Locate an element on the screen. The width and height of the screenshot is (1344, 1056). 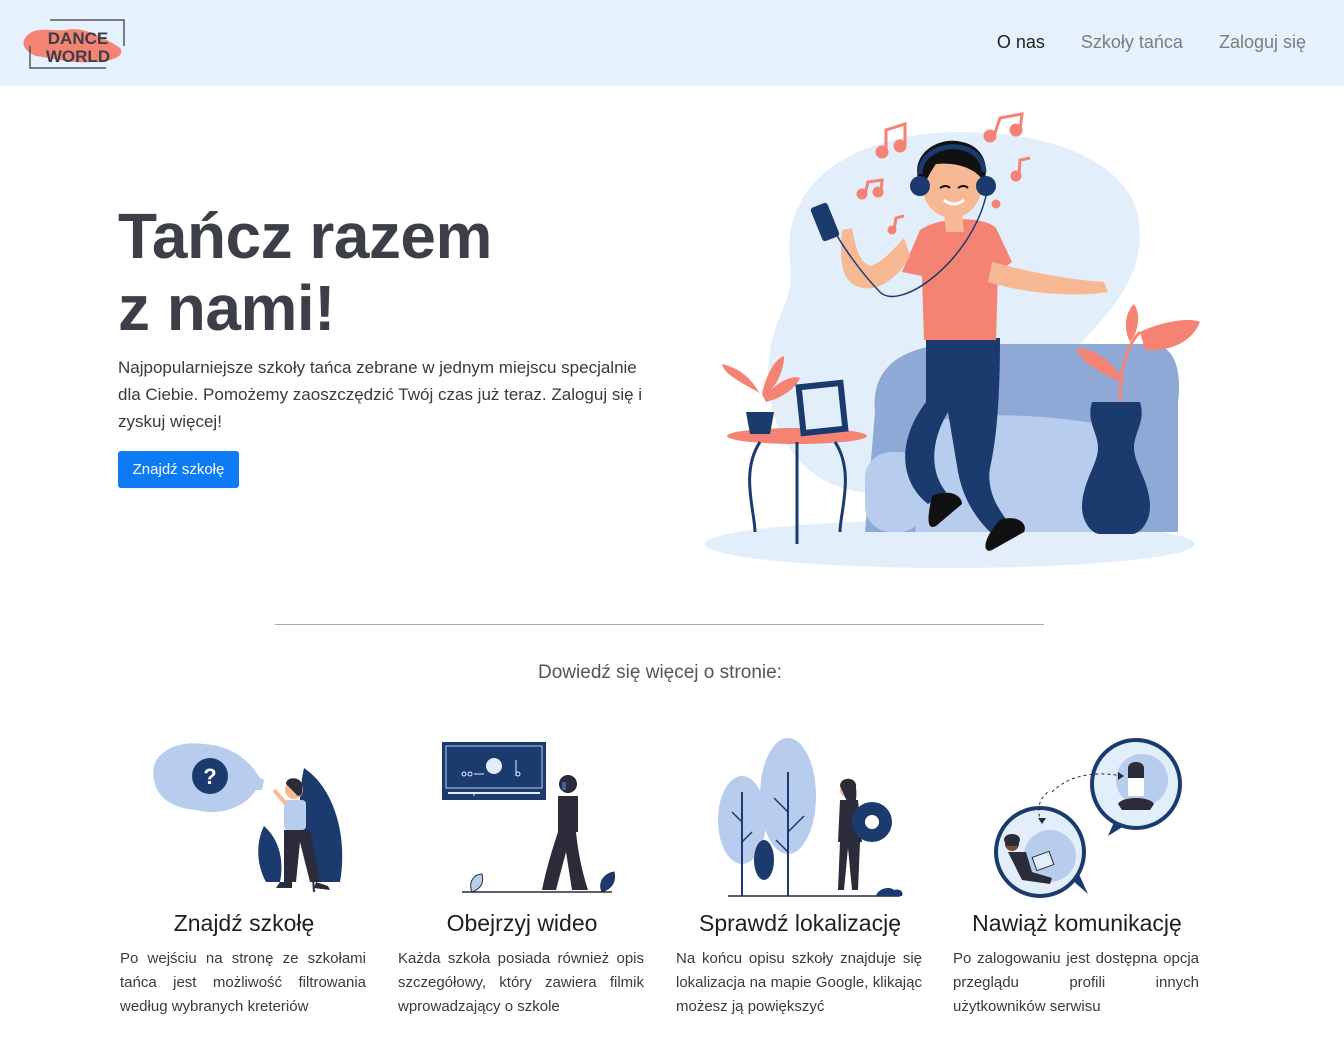
feature-title: Sprawdź lokalizację is located at coordinates (800, 923).